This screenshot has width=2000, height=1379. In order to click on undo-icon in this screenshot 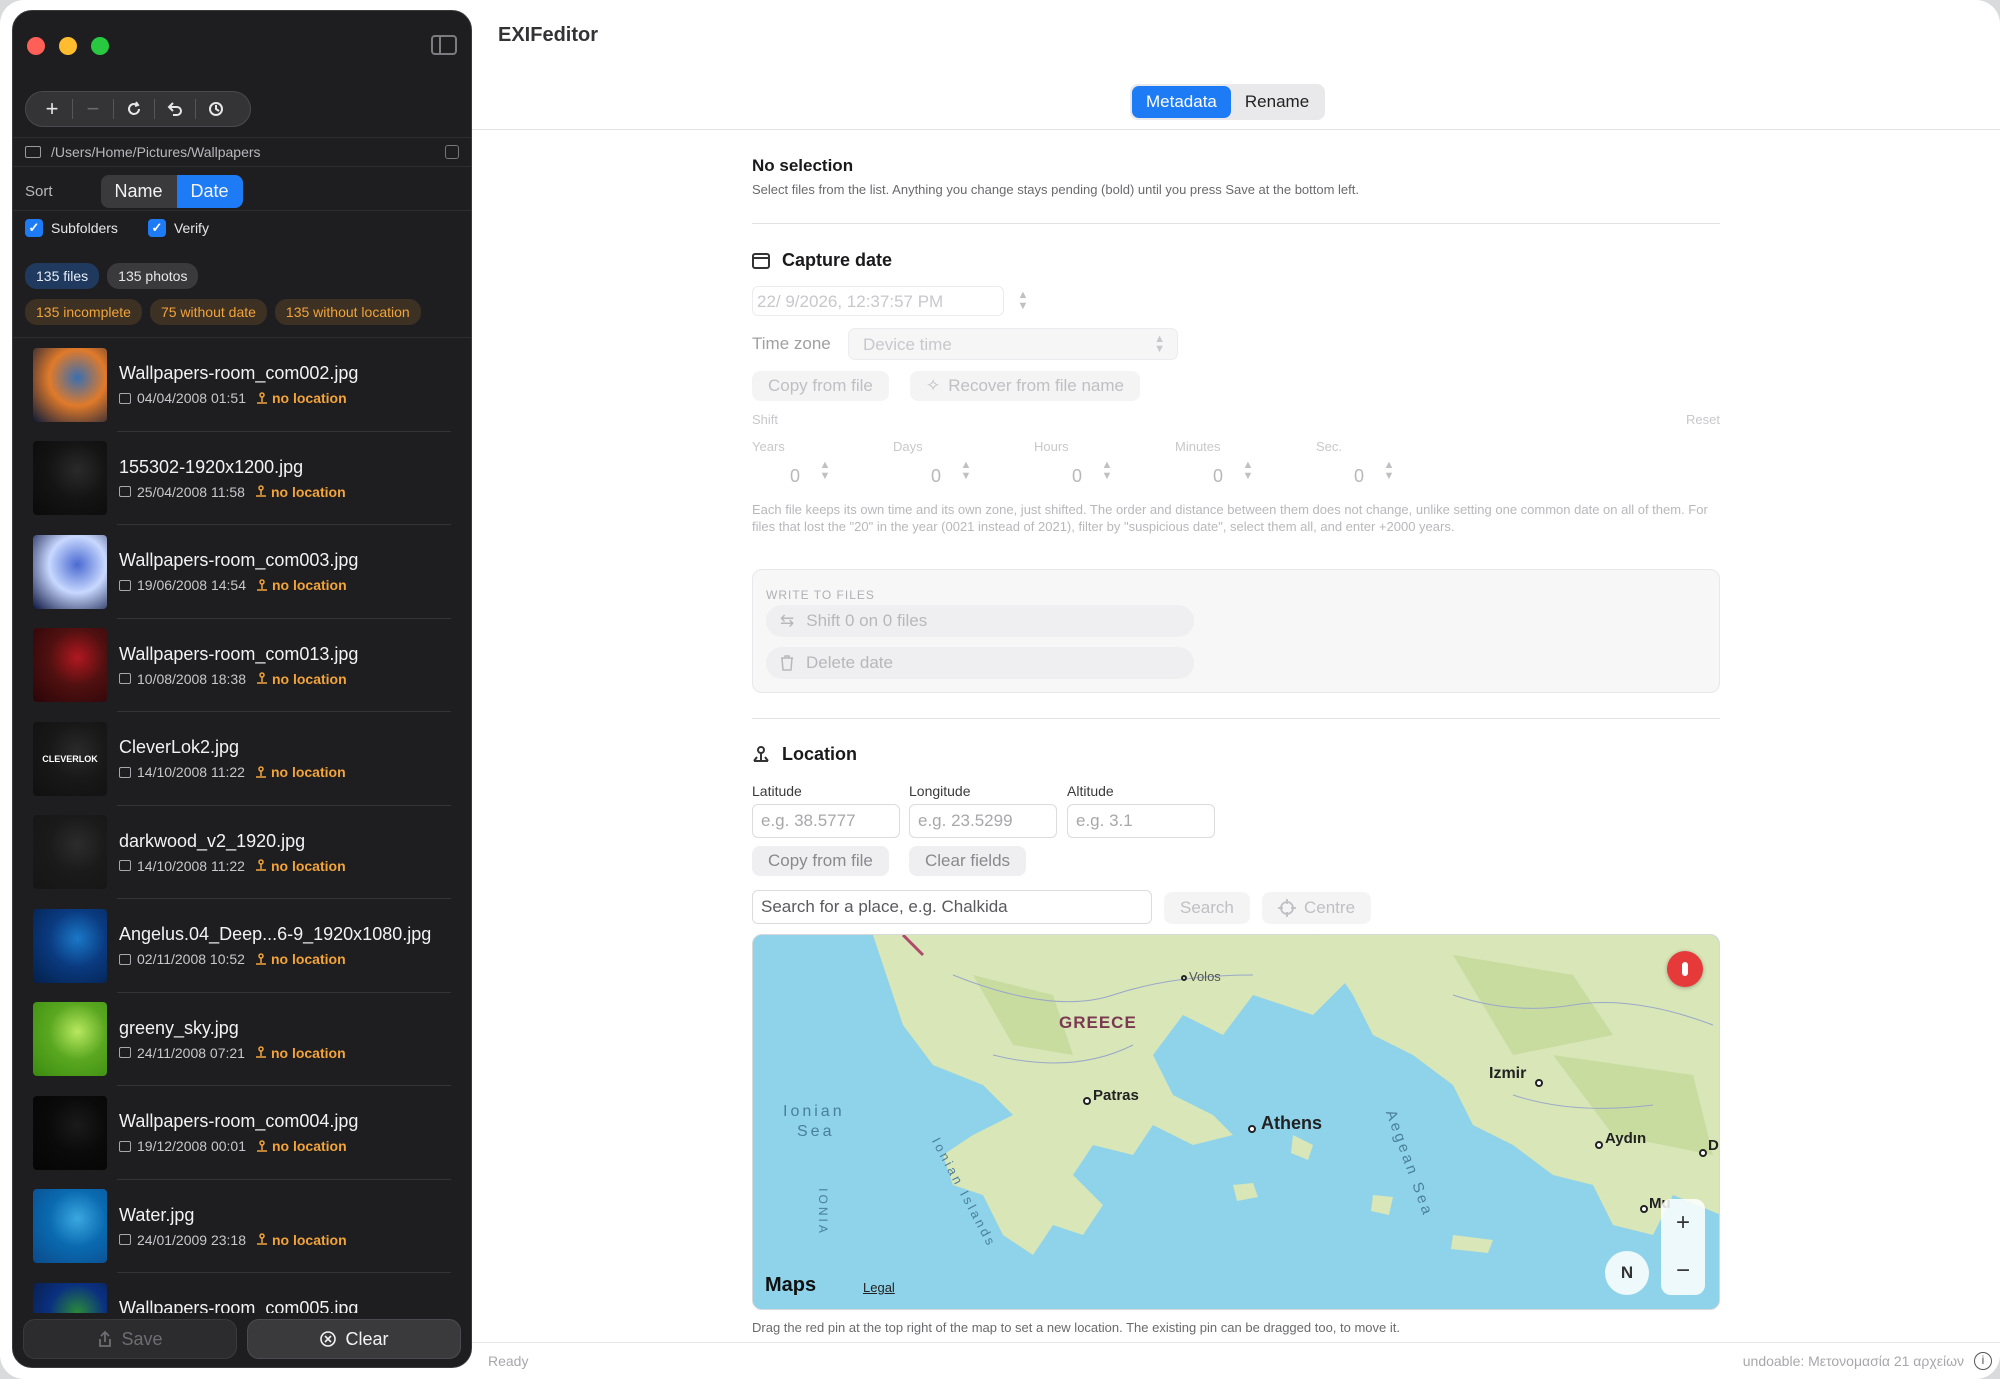, I will do `click(175, 109)`.